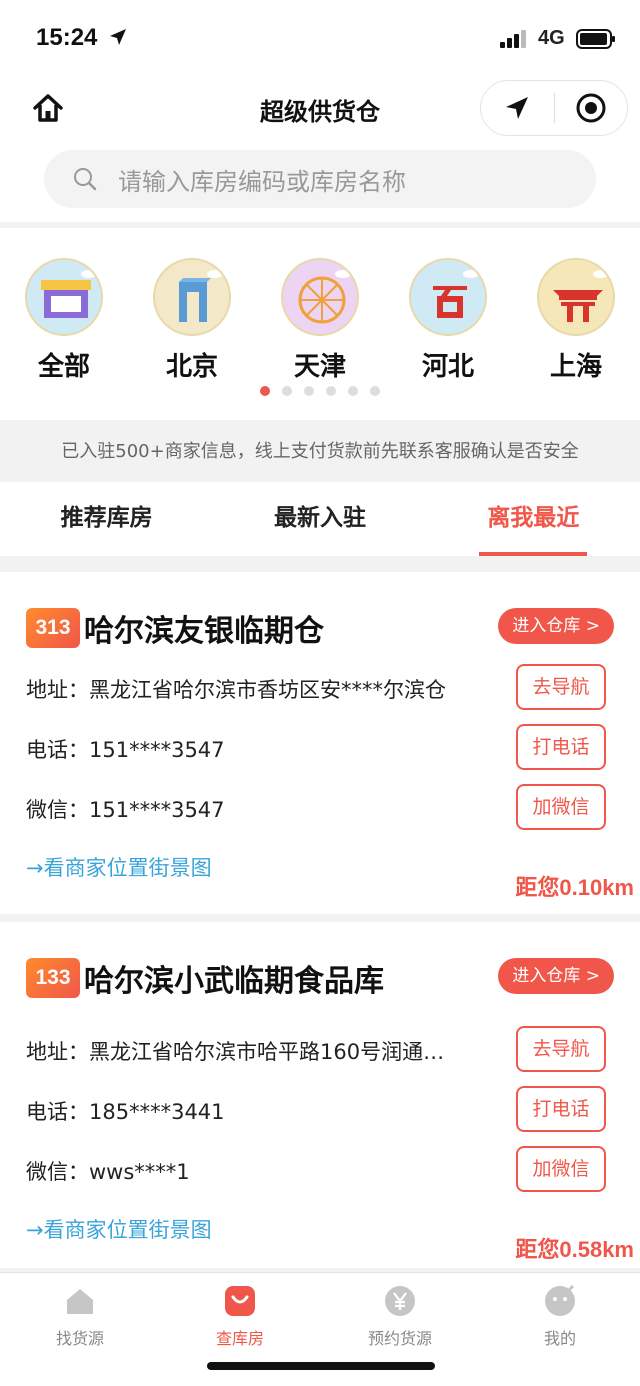 Image resolution: width=640 pixels, height=1386 pixels. I want to click on category-label: 上海, so click(575, 367).